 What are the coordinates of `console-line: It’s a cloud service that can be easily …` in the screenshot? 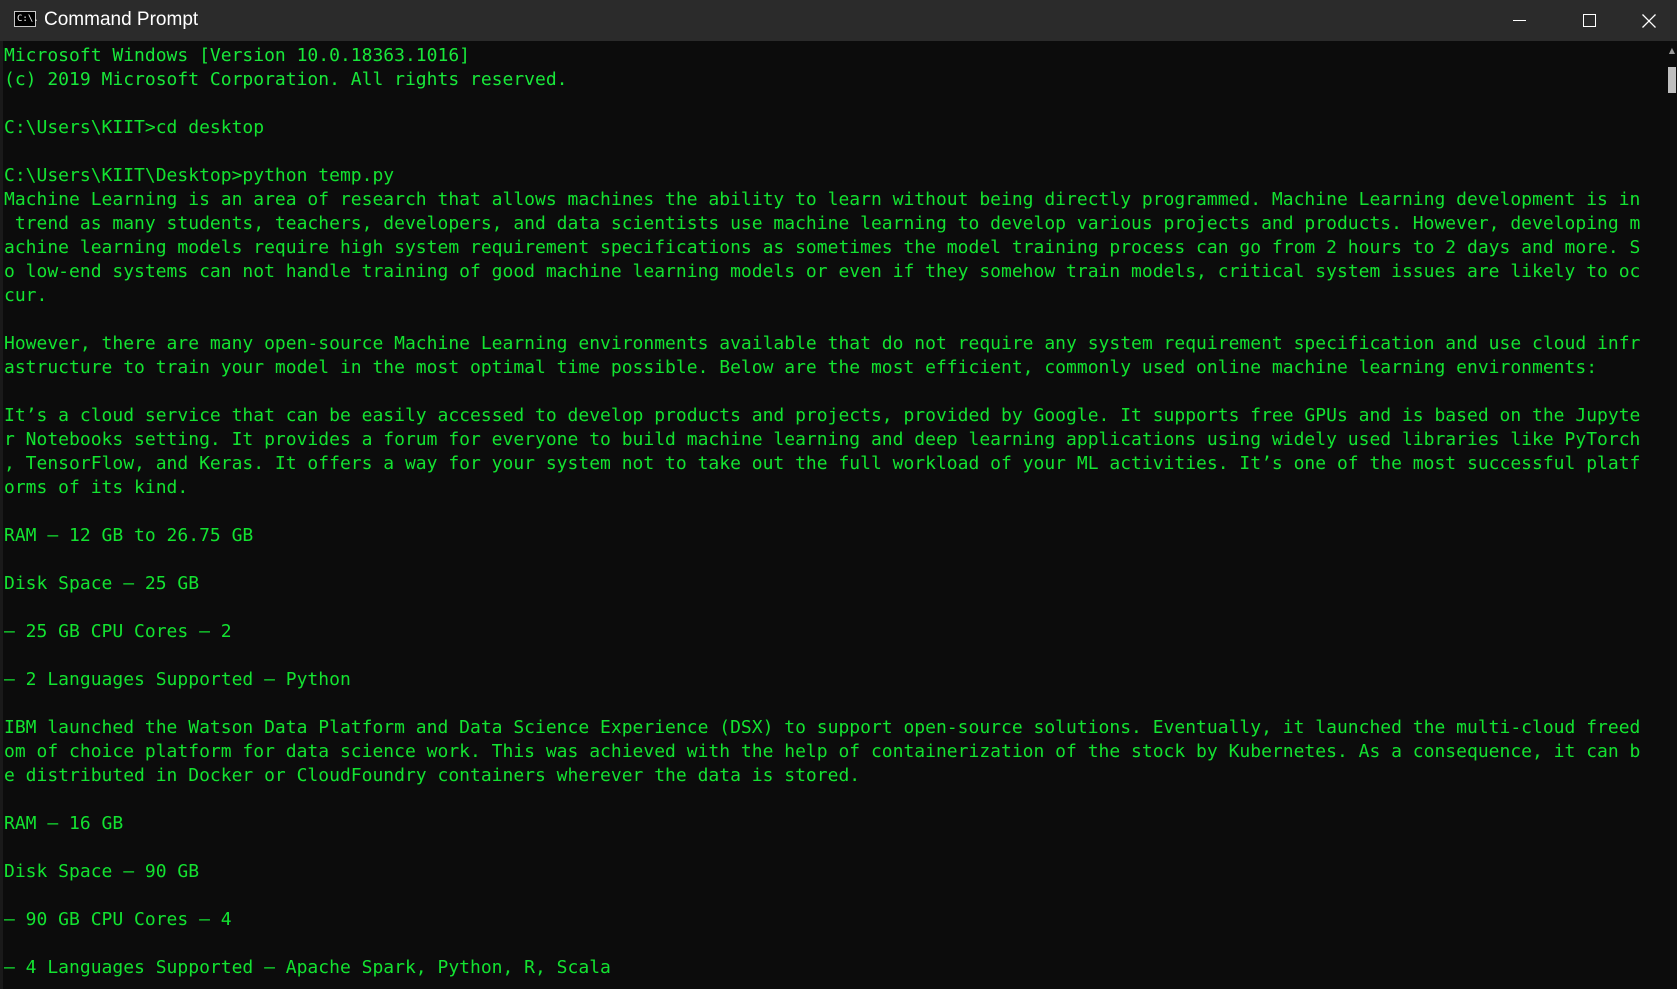 It's located at (822, 415).